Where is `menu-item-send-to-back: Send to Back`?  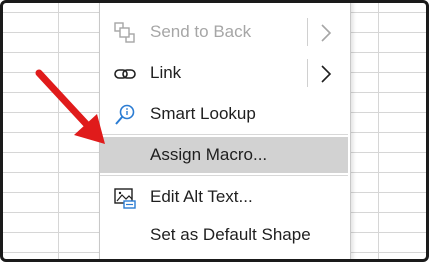 menu-item-send-to-back: Send to Back is located at coordinates (224, 32).